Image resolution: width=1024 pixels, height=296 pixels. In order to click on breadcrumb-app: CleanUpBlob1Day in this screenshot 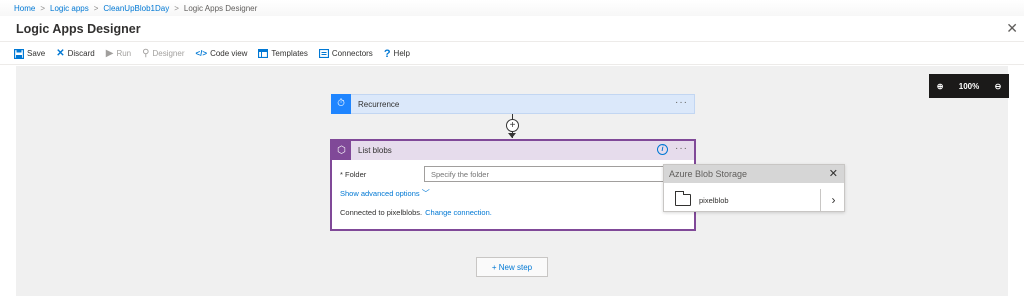, I will do `click(136, 8)`.